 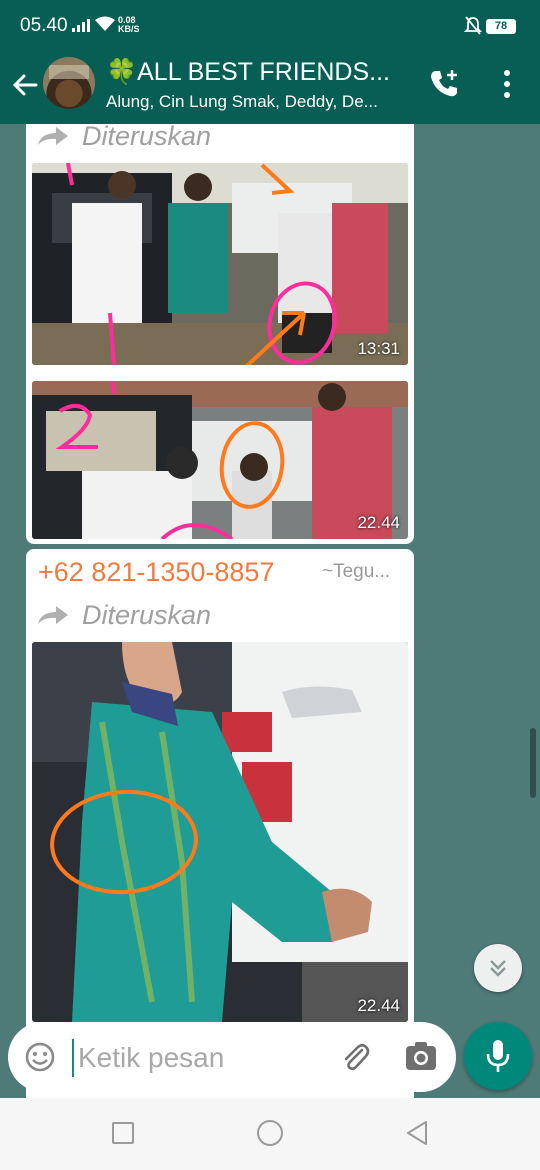 I want to click on add-call-icon, so click(x=444, y=84).